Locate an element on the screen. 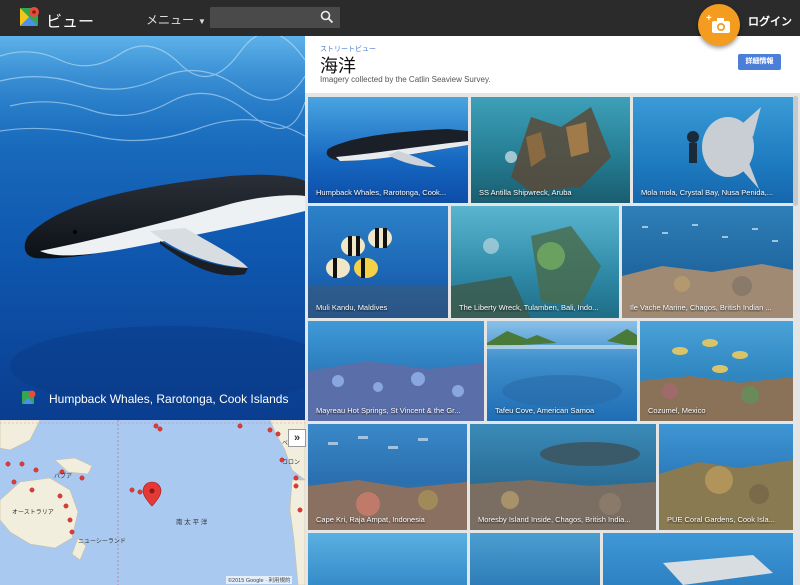  tile-row5-a is located at coordinates (387, 559).